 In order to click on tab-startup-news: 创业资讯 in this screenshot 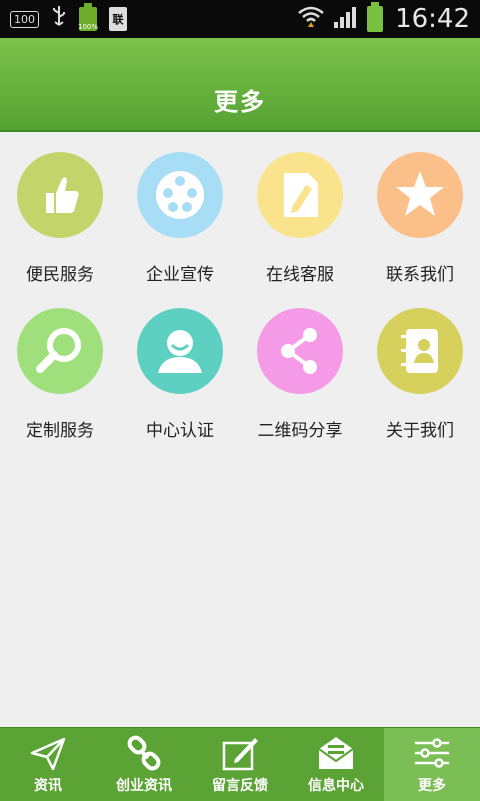, I will do `click(144, 764)`.